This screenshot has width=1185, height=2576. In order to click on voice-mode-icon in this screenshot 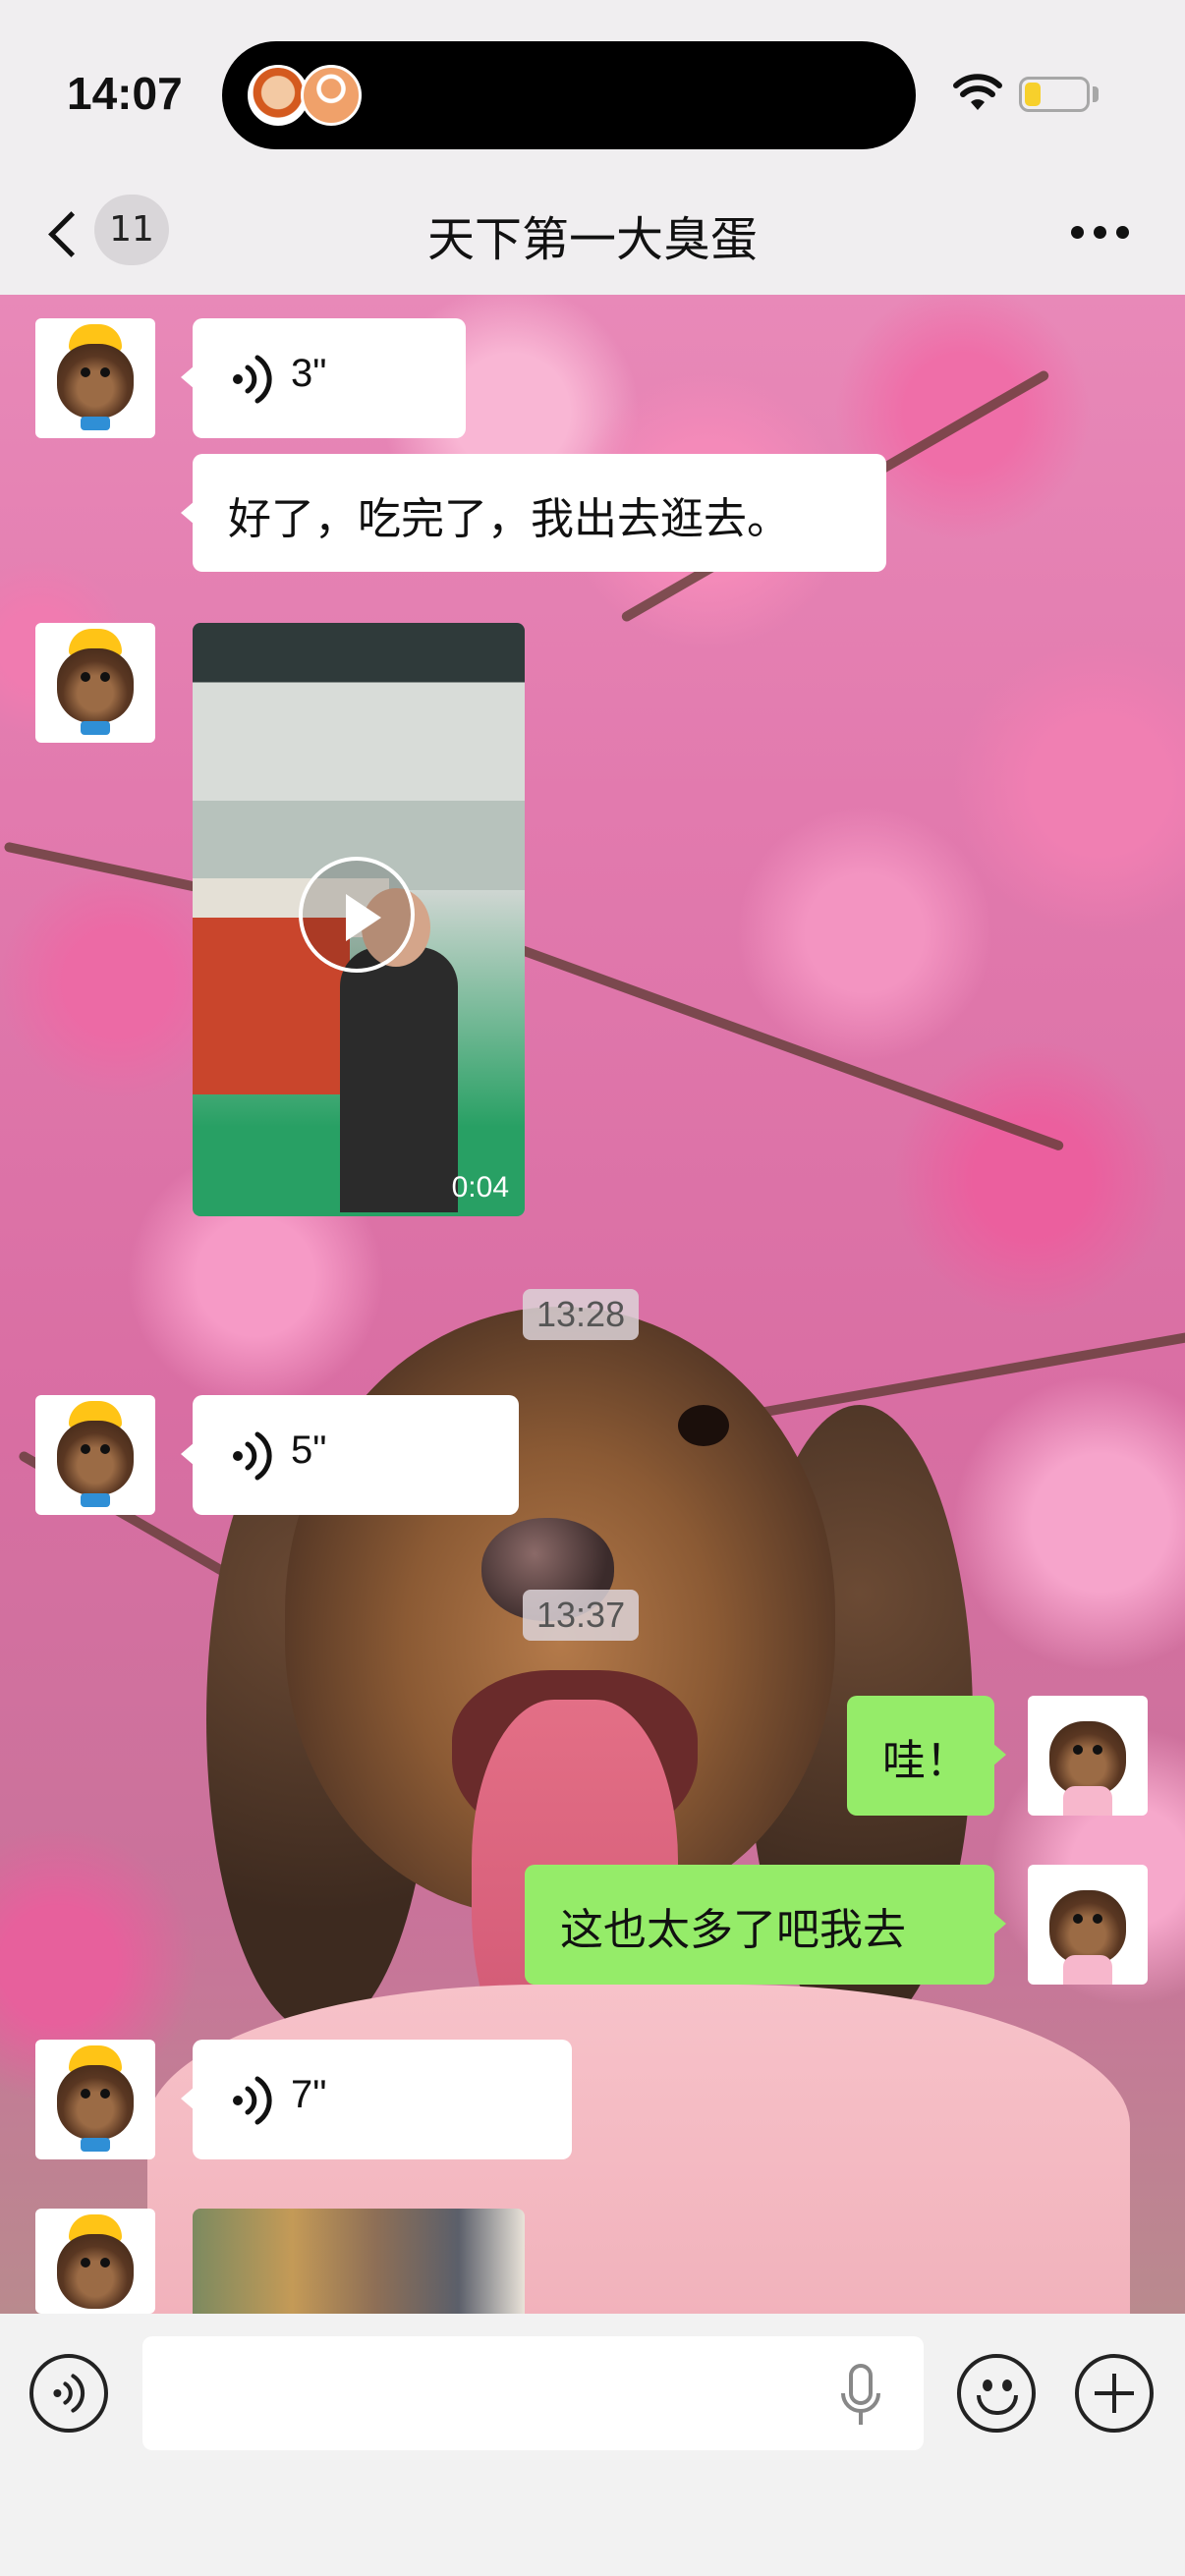, I will do `click(68, 2393)`.